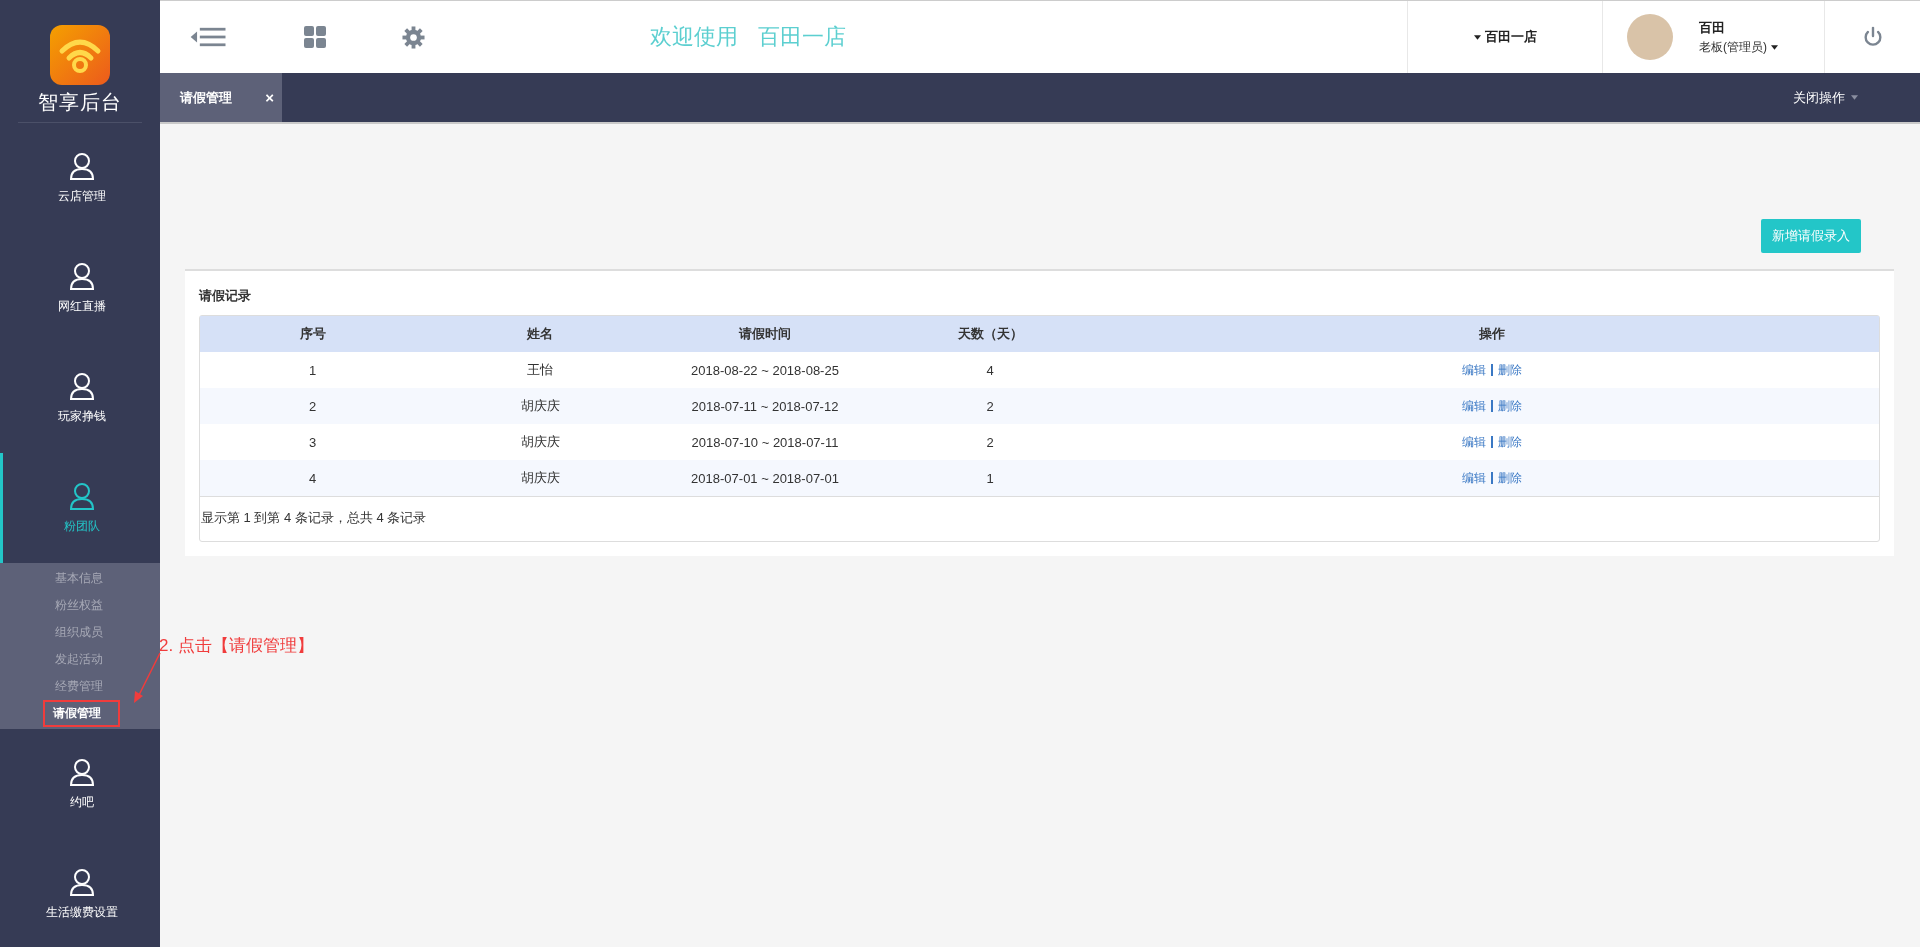 This screenshot has width=1920, height=947. What do you see at coordinates (1712, 27) in the screenshot?
I see `user-name: 百田` at bounding box center [1712, 27].